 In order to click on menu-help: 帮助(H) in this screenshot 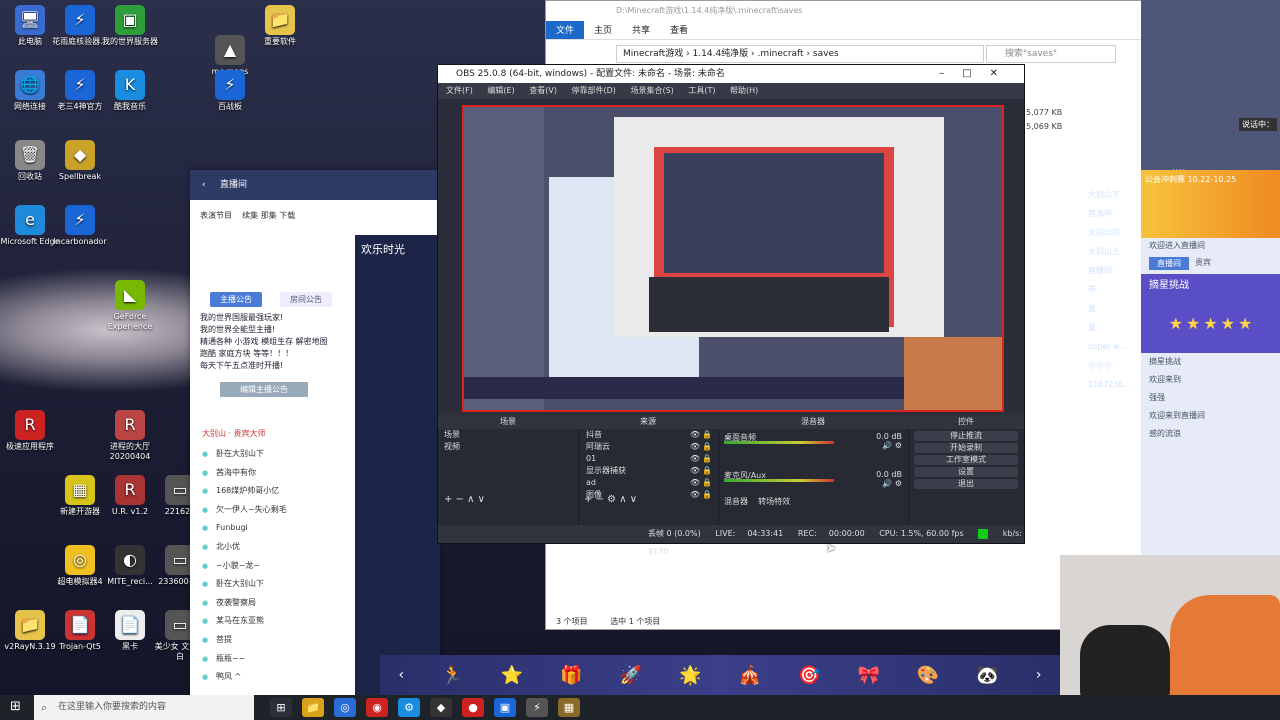, I will do `click(744, 90)`.